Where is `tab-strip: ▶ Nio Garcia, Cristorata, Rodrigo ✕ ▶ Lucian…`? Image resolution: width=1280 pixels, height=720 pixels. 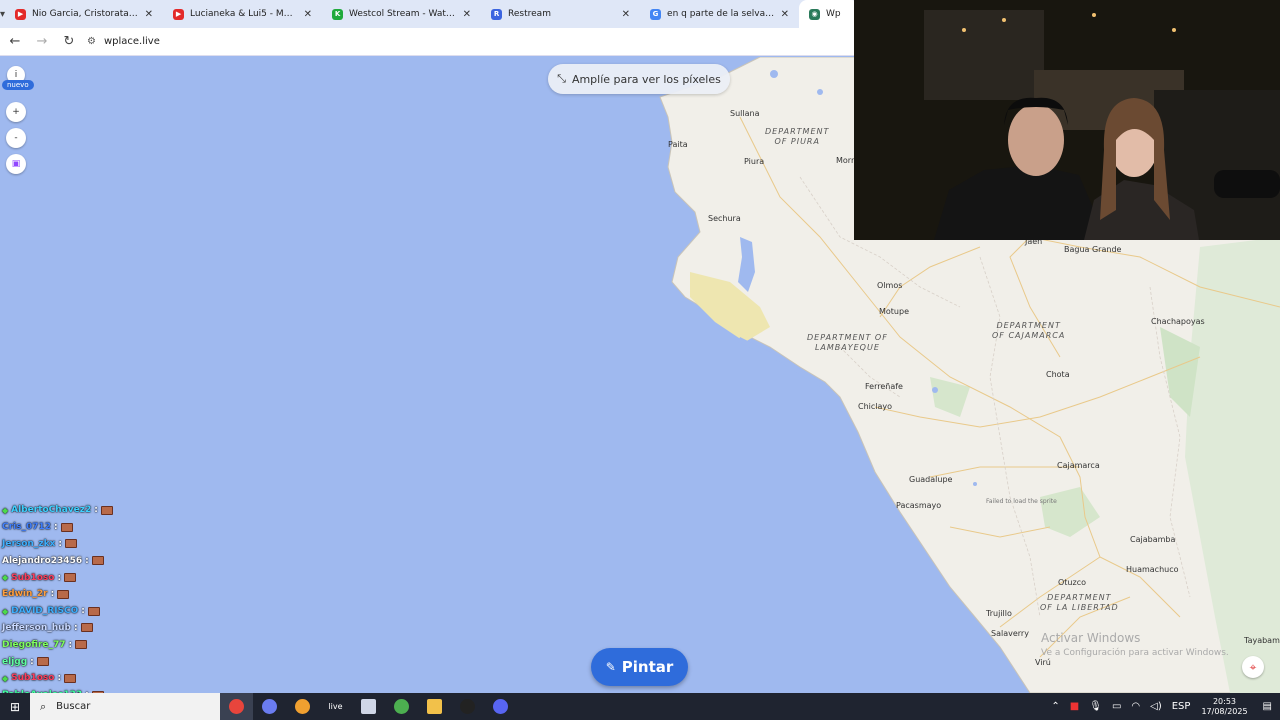 tab-strip: ▶ Nio Garcia, Cristorata, Rodrigo ✕ ▶ Lucian… is located at coordinates (432, 14).